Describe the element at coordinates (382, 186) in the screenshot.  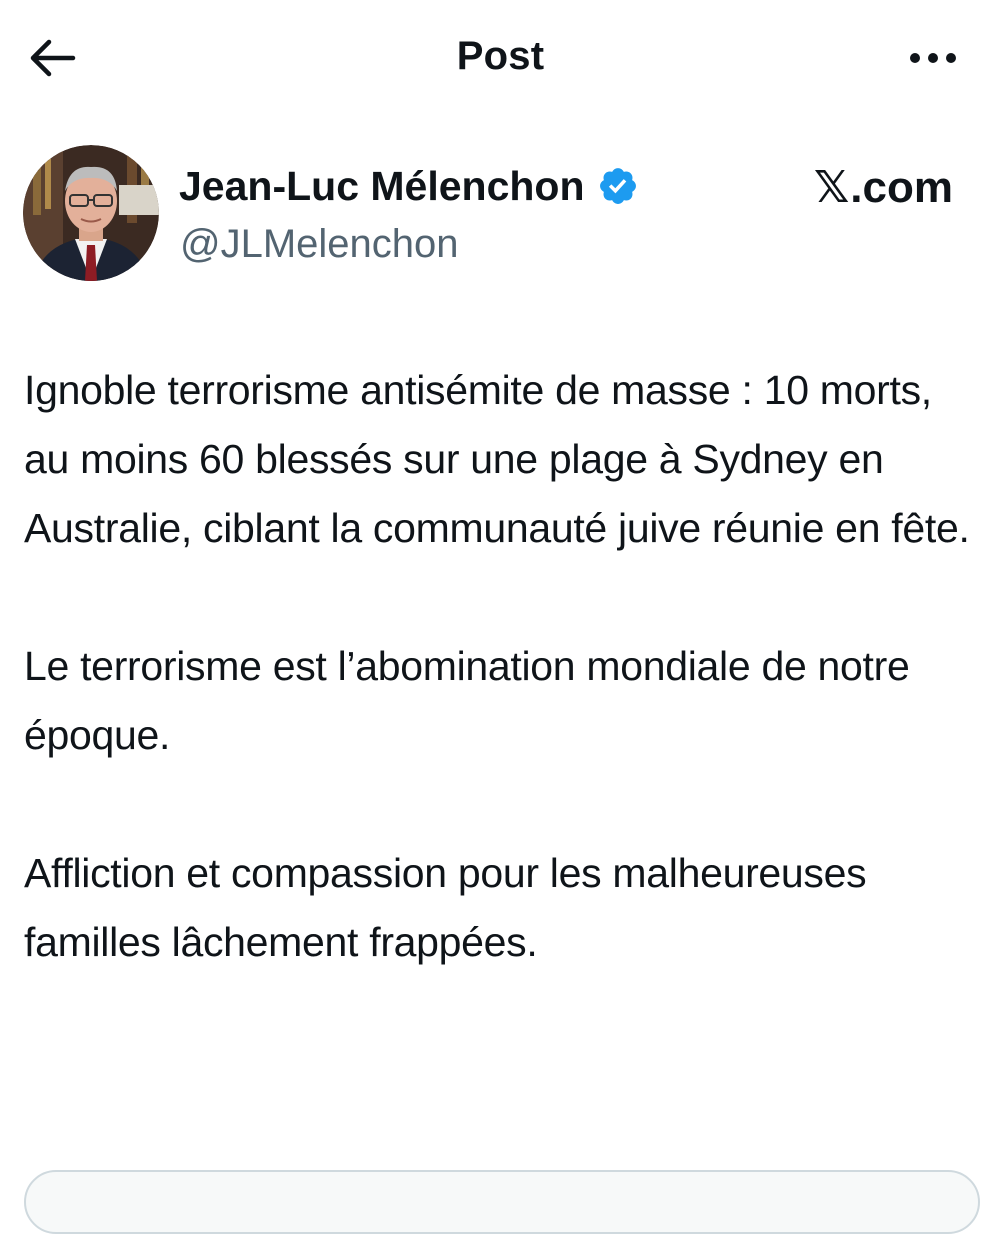
I see `display-name-text: Jean-Luc Mélenchon` at that location.